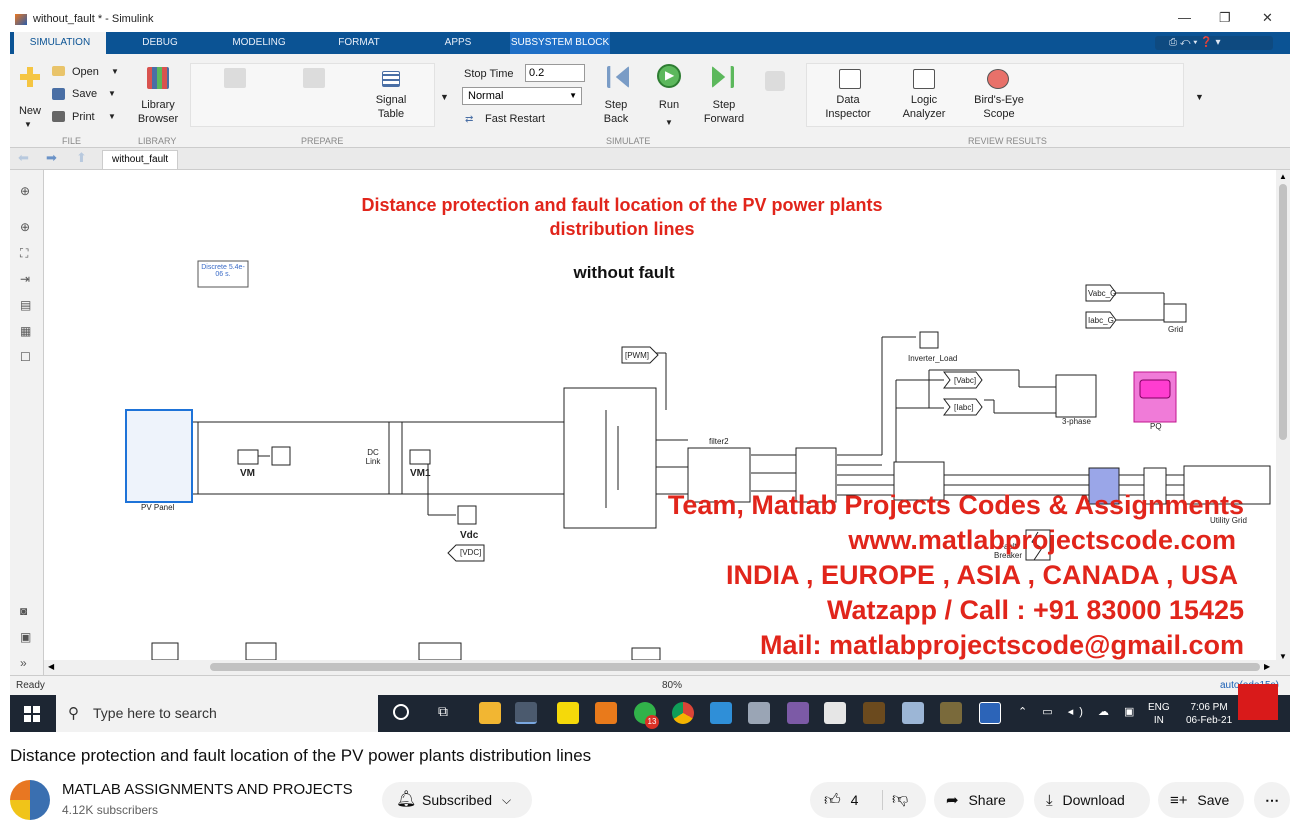 Image resolution: width=1298 pixels, height=833 pixels. I want to click on run-button: Run, so click(669, 105).